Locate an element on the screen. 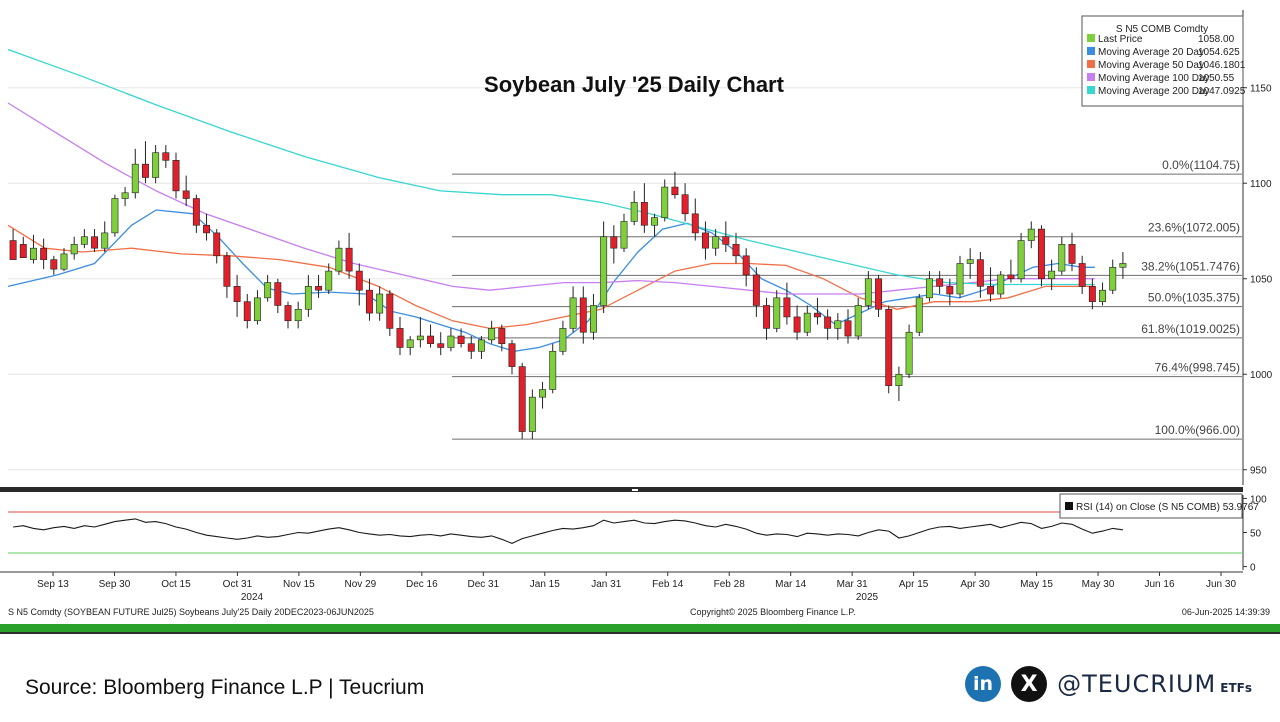 The height and width of the screenshot is (722, 1280). brand-area: in X @TEUCRIUM ETFs is located at coordinates (1108, 684).